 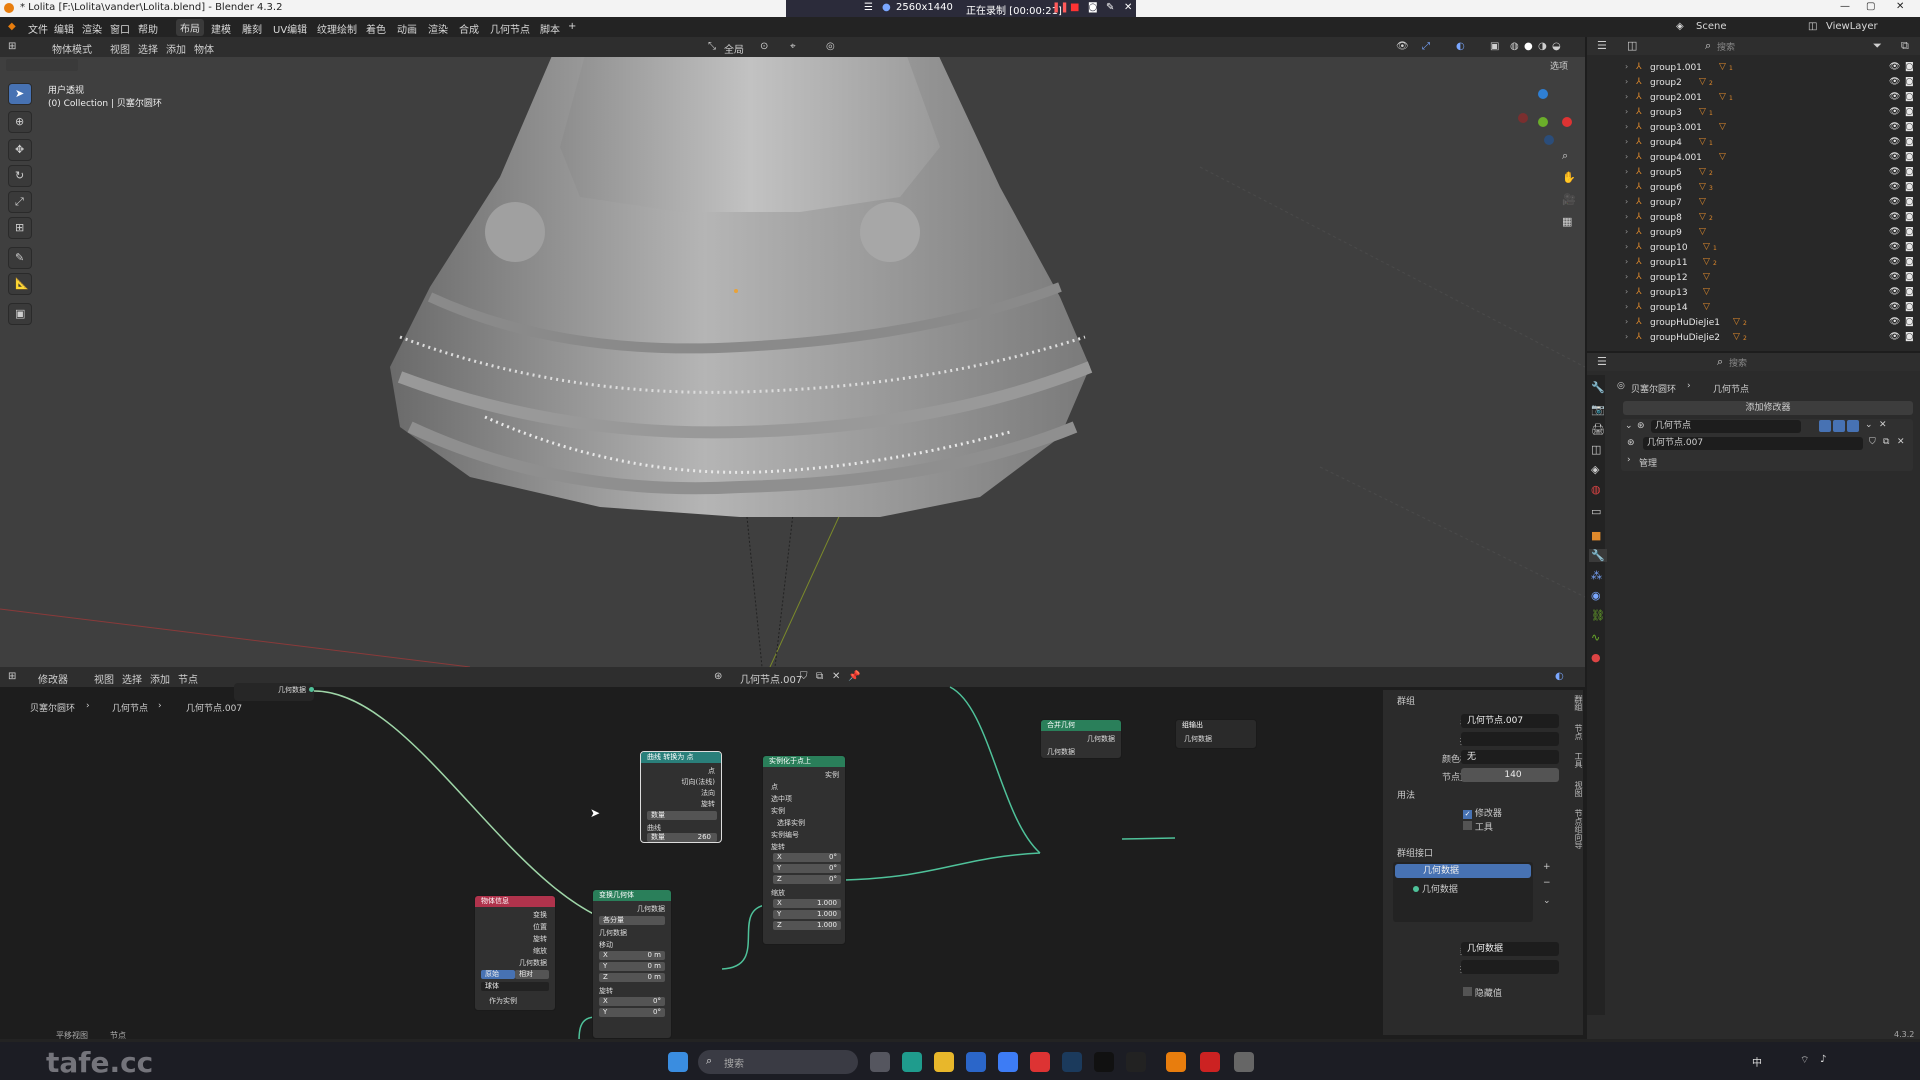 I want to click on wps-icon, so click(x=1040, y=1062).